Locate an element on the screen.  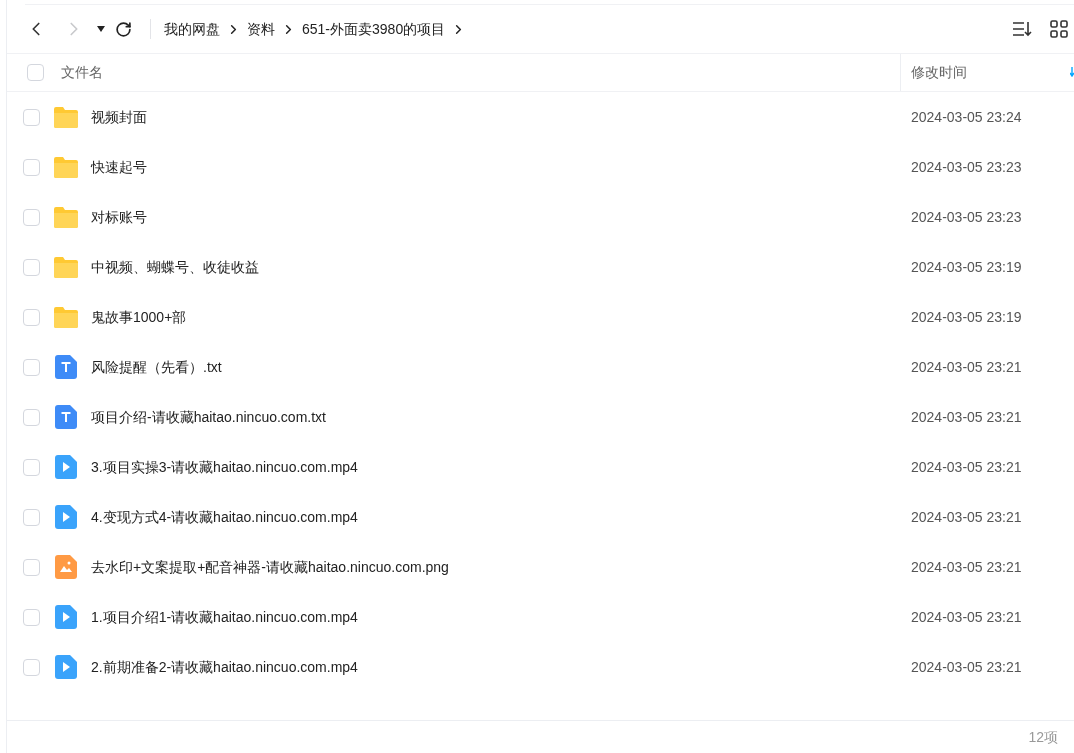
item-count: 12项 is located at coordinates (1043, 737).